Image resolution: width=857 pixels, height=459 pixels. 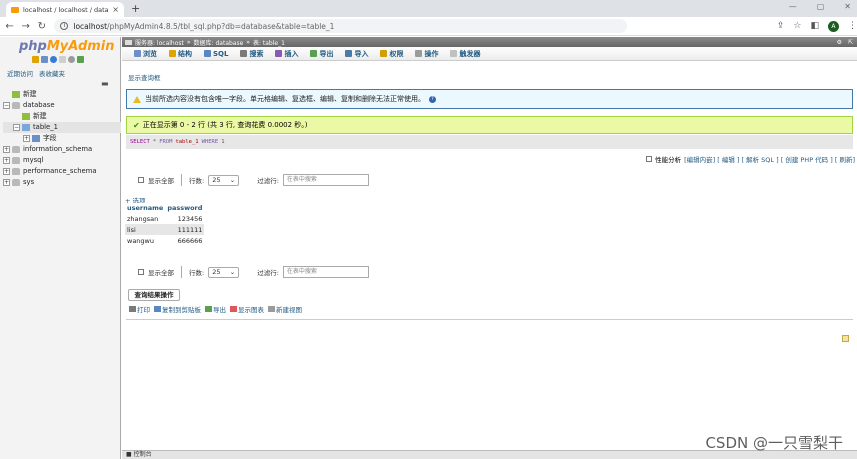 I want to click on collapse-all-icon: ▬, so click(x=105, y=83).